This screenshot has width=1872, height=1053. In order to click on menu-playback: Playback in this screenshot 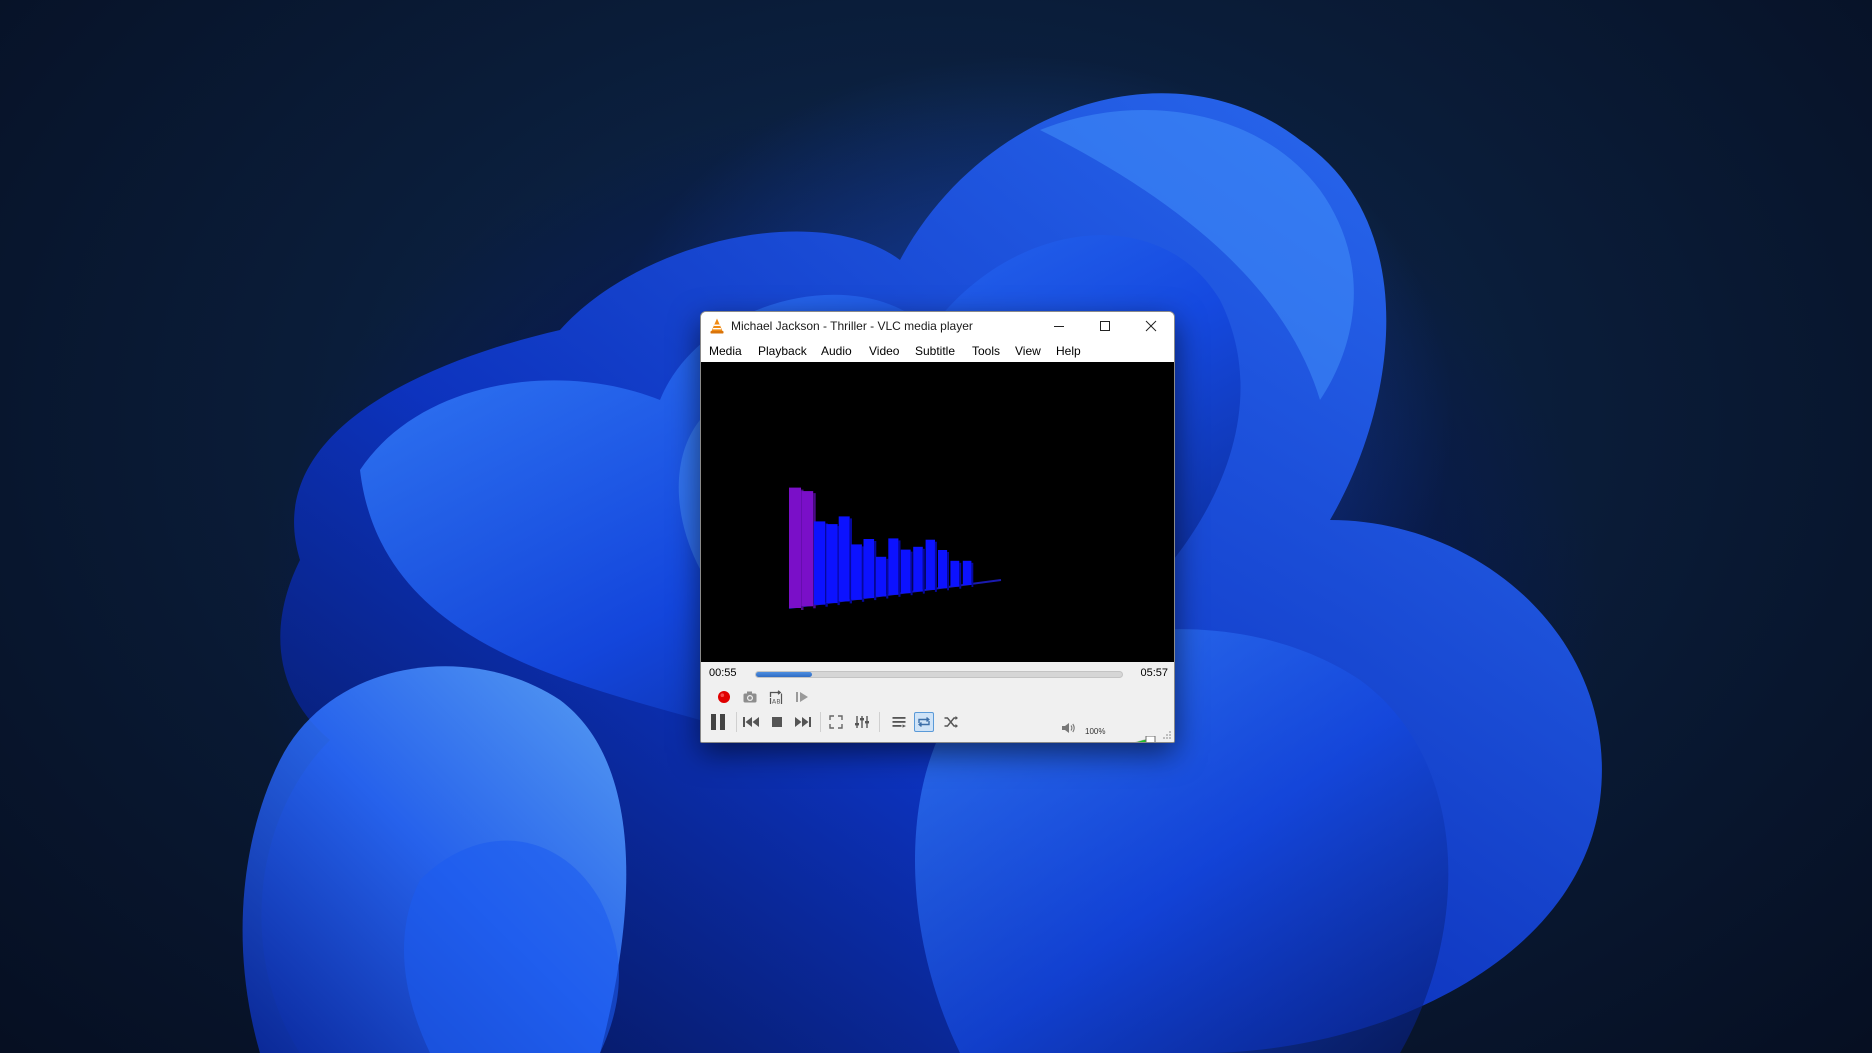, I will do `click(782, 351)`.